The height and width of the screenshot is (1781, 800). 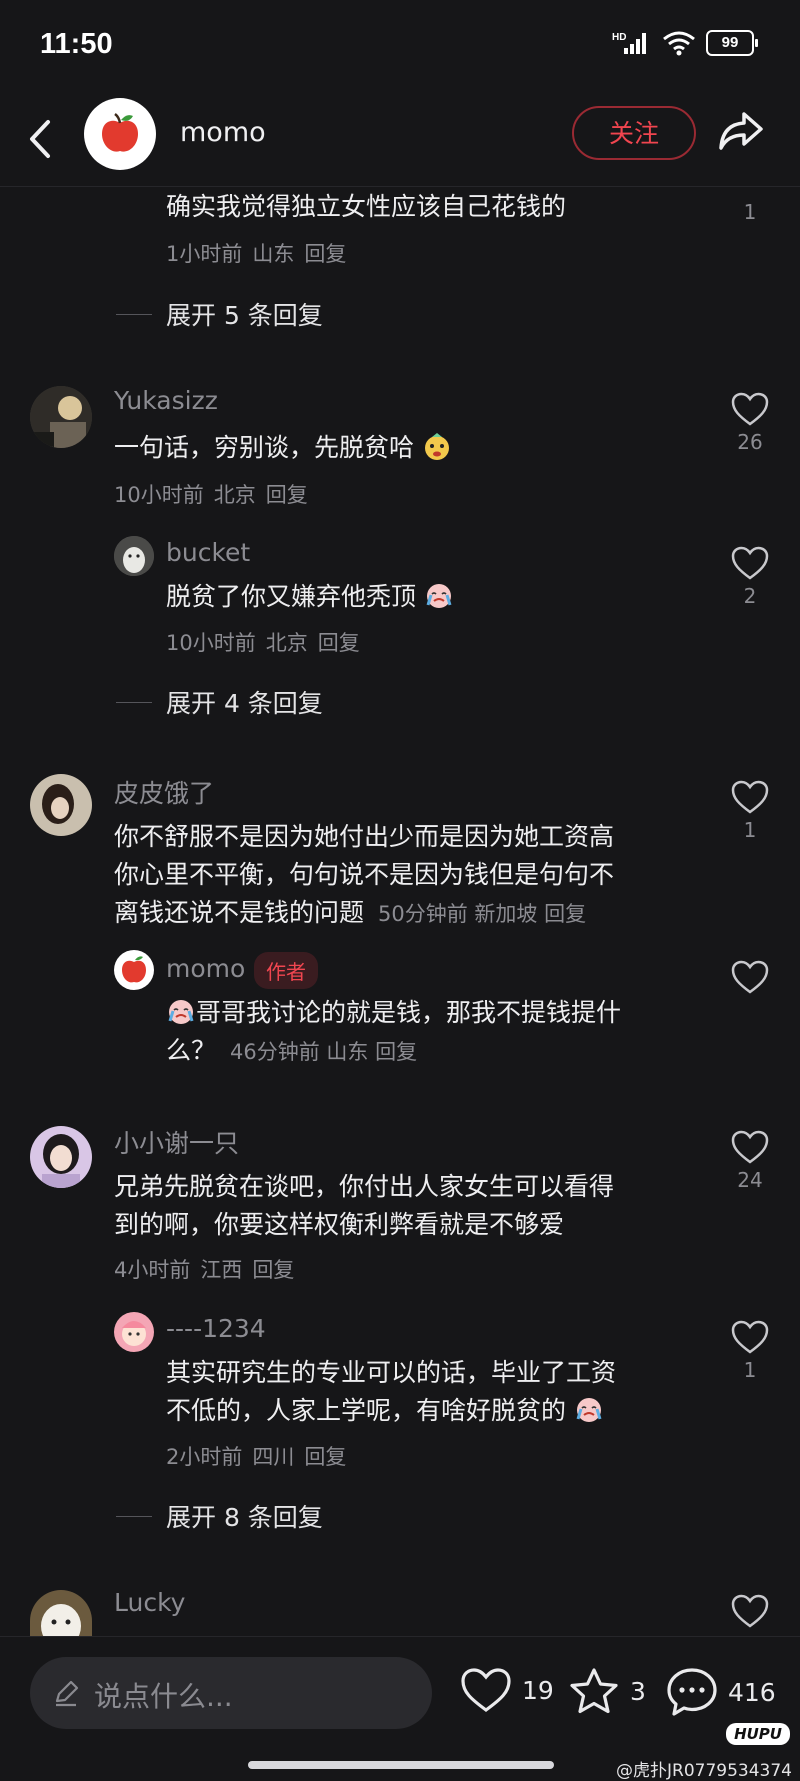 What do you see at coordinates (750, 596) in the screenshot?
I see `like-count: 2` at bounding box center [750, 596].